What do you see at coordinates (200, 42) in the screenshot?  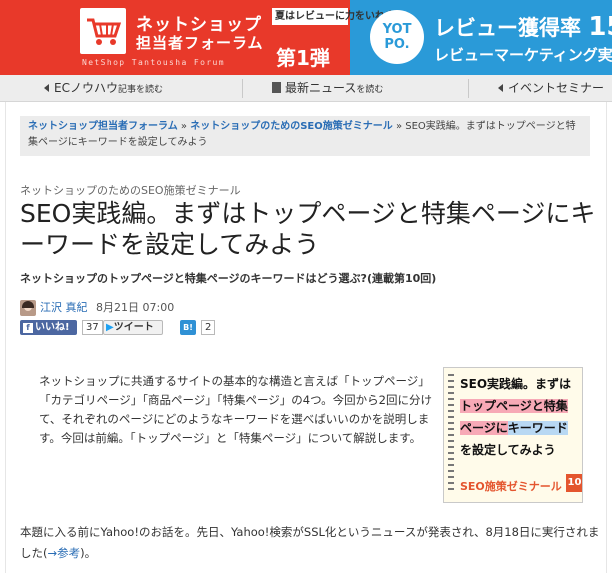 I see `site-subtitle: 担当者フォーラム` at bounding box center [200, 42].